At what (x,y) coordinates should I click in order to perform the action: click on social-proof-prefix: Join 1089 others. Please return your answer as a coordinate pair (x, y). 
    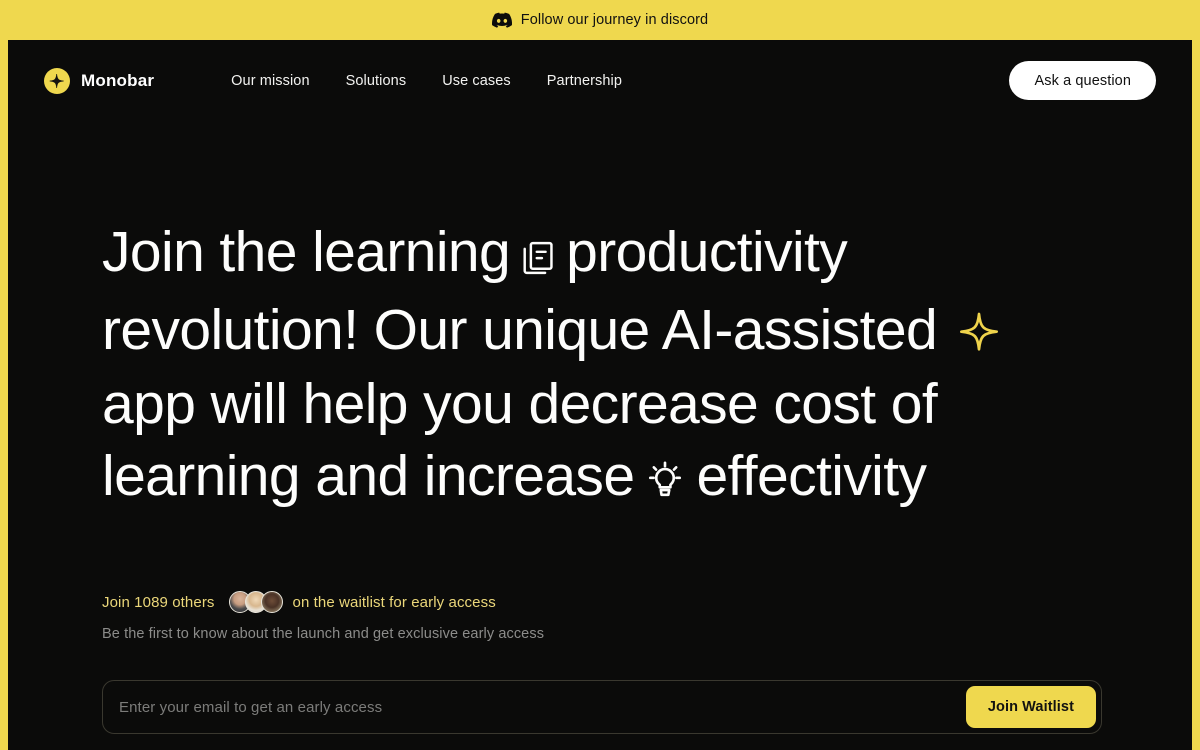
    Looking at the image, I should click on (158, 602).